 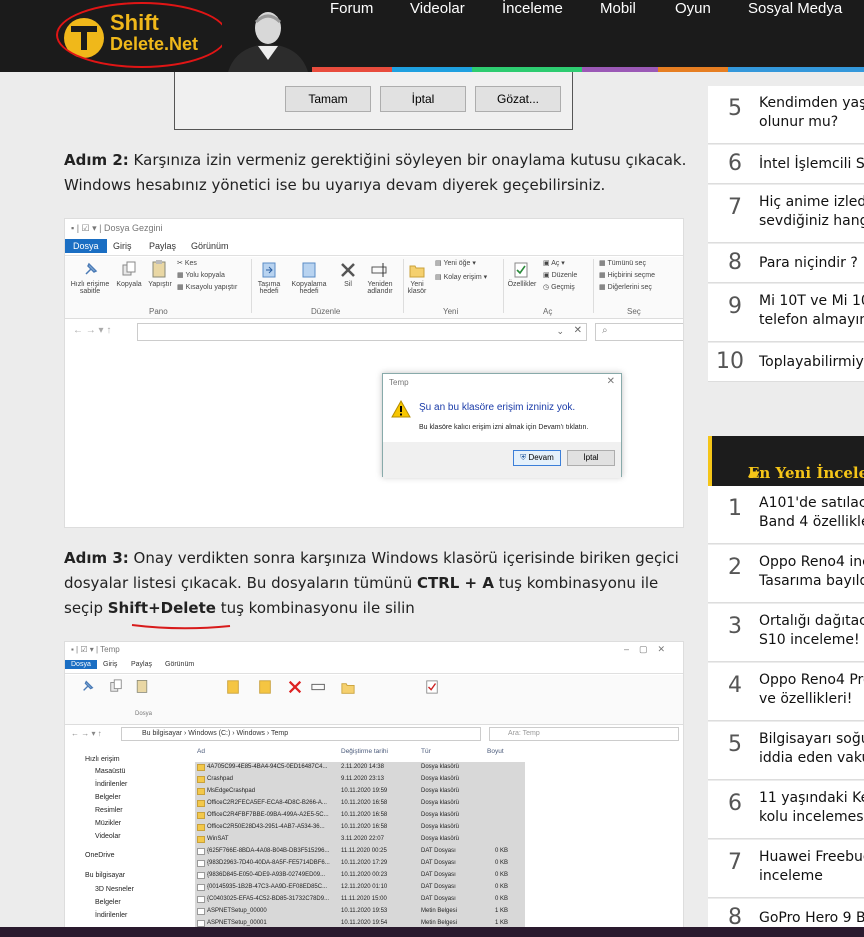 What do you see at coordinates (811, 857) in the screenshot?
I see `list-title-line1: Huawei Freebuc` at bounding box center [811, 857].